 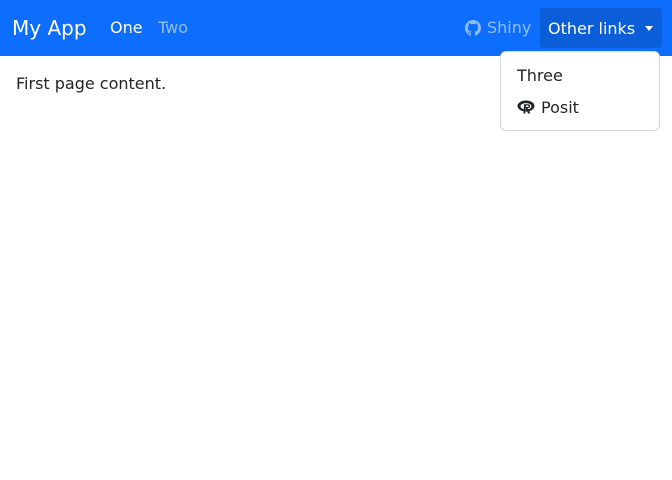 What do you see at coordinates (91, 83) in the screenshot?
I see `page-content-text: First page content.` at bounding box center [91, 83].